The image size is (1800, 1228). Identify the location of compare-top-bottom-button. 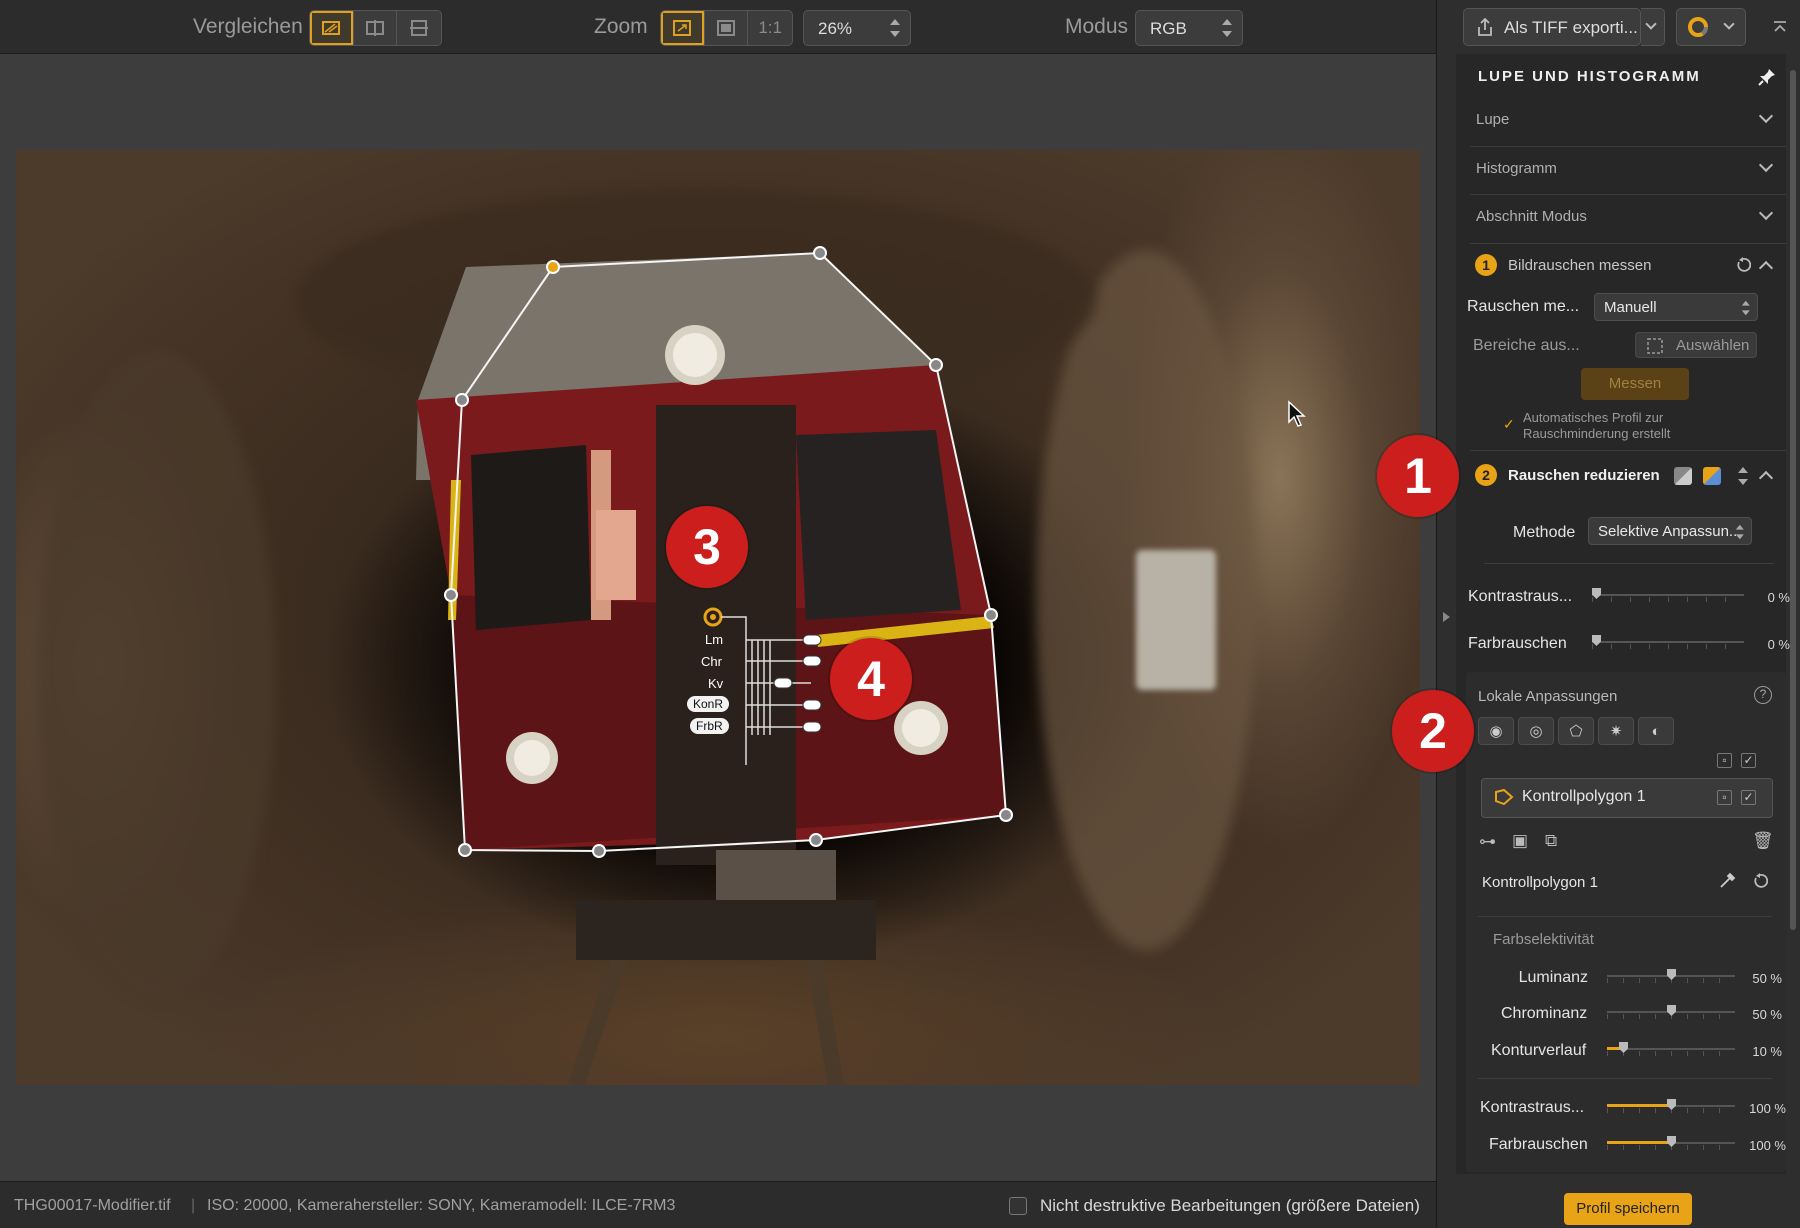
(419, 28).